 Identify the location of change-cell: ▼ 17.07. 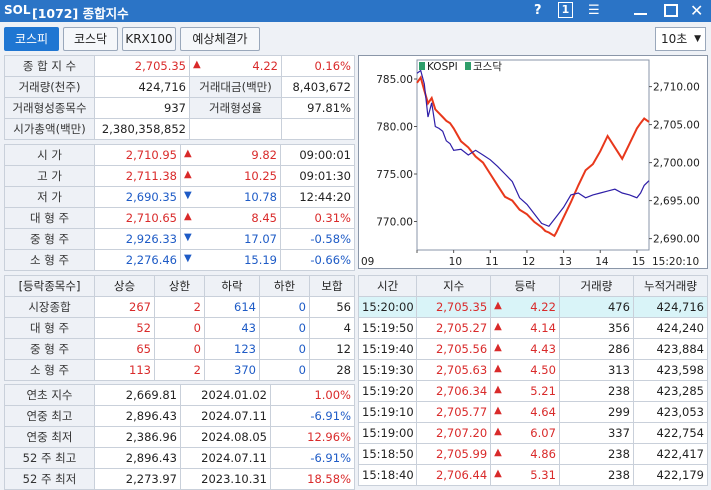
(230, 239).